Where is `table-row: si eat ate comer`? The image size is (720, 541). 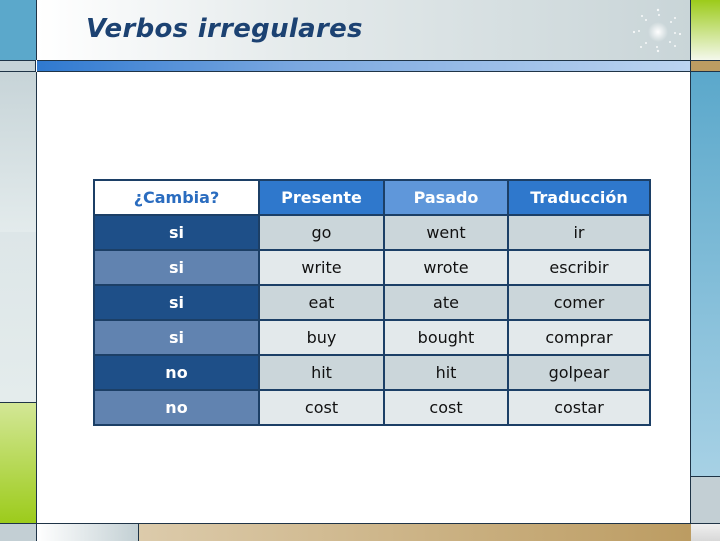 table-row: si eat ate comer is located at coordinates (372, 302).